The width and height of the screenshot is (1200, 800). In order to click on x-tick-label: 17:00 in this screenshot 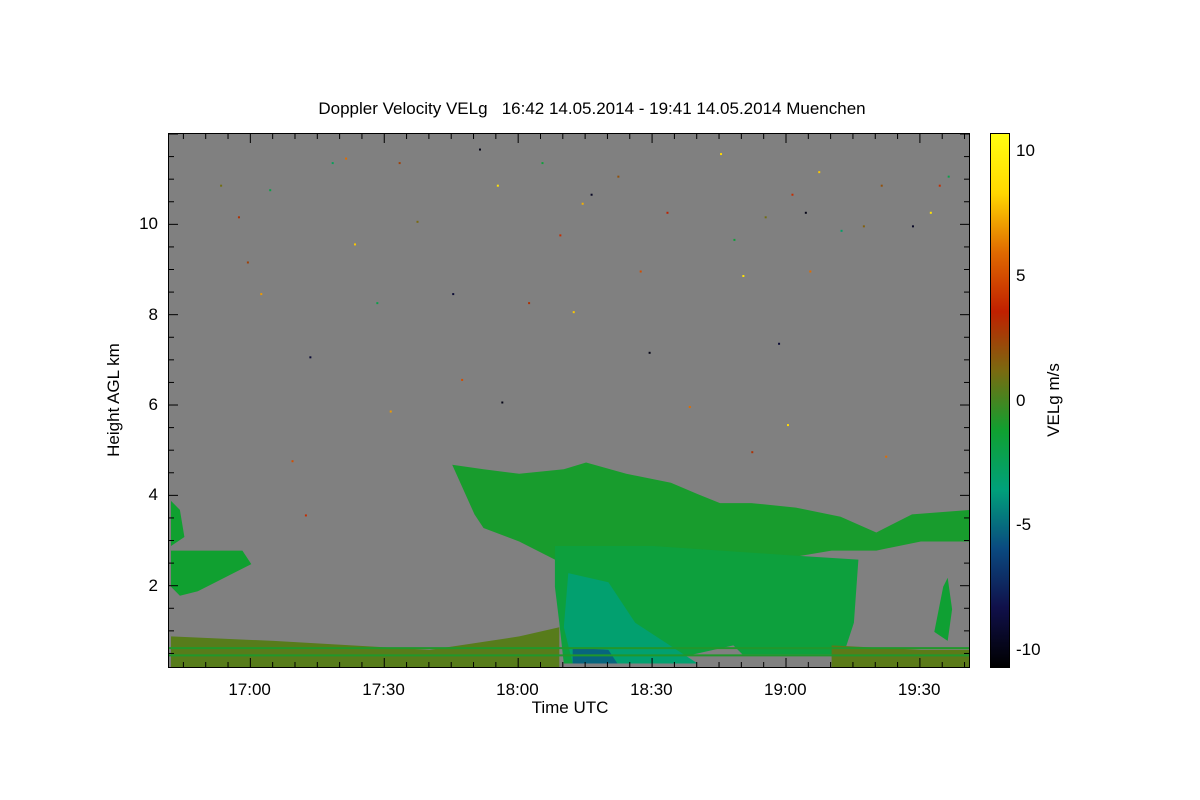, I will do `click(249, 689)`.